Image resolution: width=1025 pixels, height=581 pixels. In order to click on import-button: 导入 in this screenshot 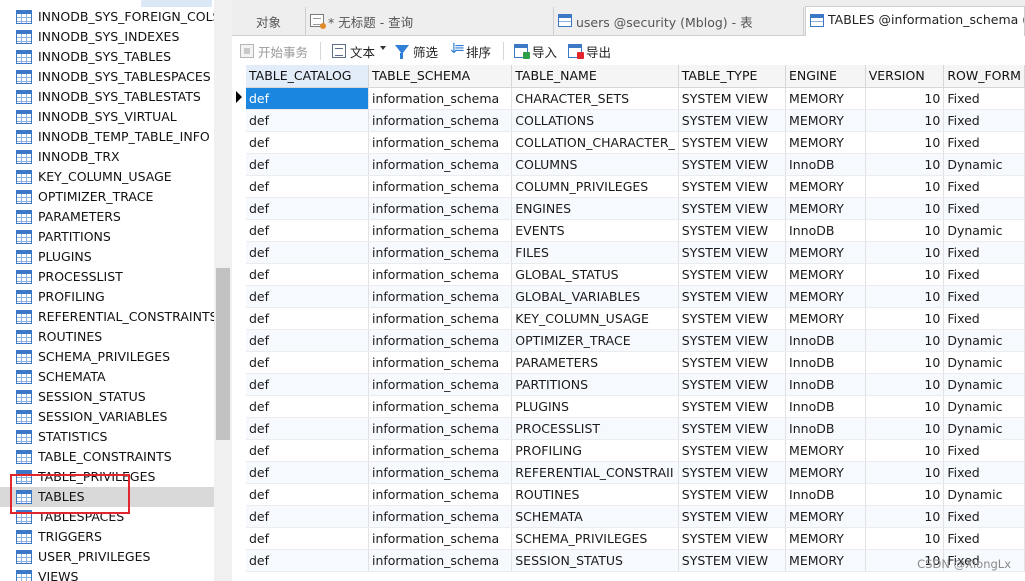, I will do `click(535, 52)`.